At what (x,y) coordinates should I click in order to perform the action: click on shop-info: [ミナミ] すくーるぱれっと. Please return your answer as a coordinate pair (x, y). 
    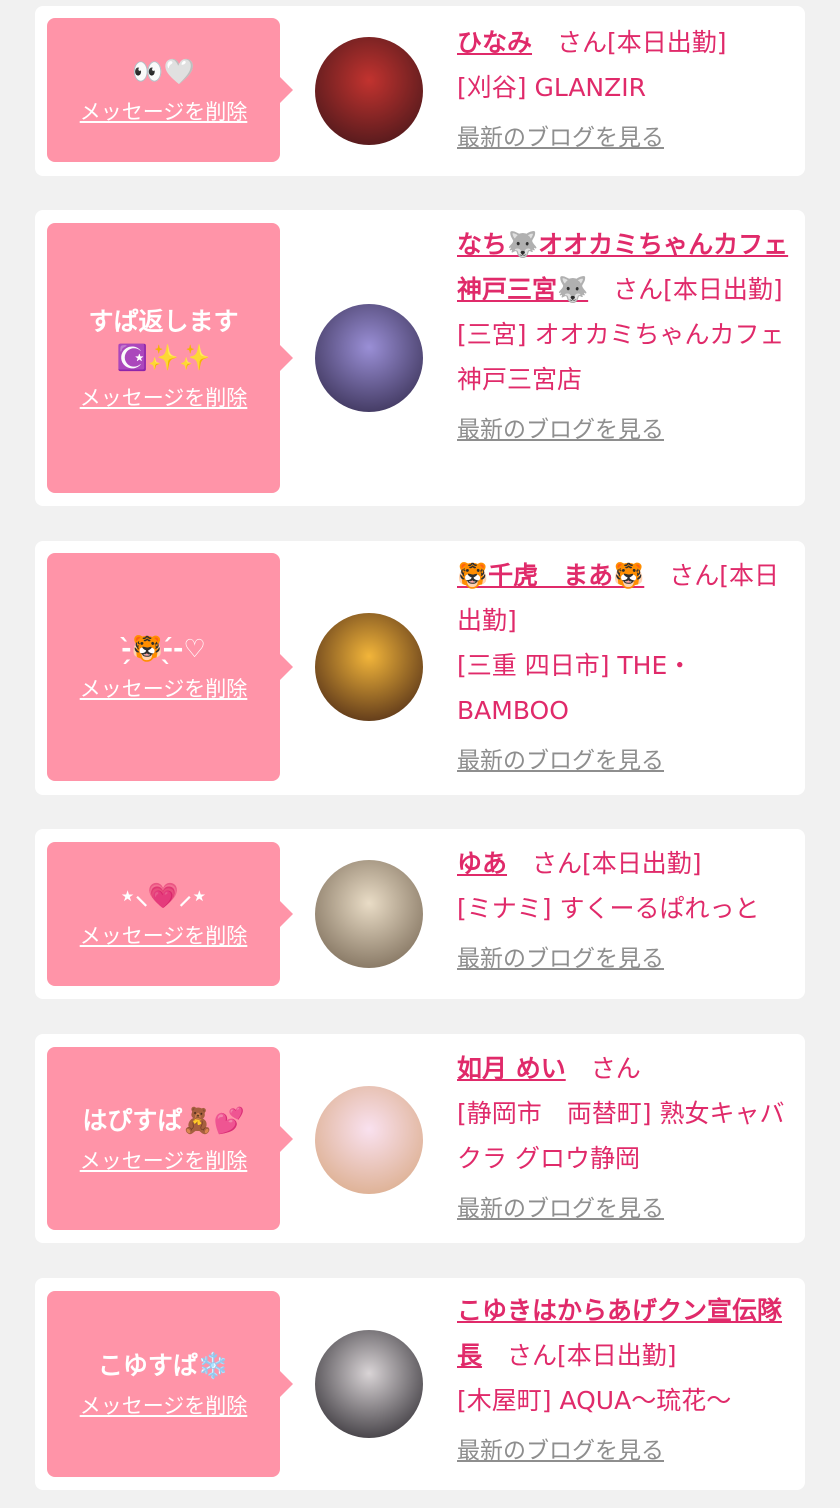
    Looking at the image, I should click on (608, 908).